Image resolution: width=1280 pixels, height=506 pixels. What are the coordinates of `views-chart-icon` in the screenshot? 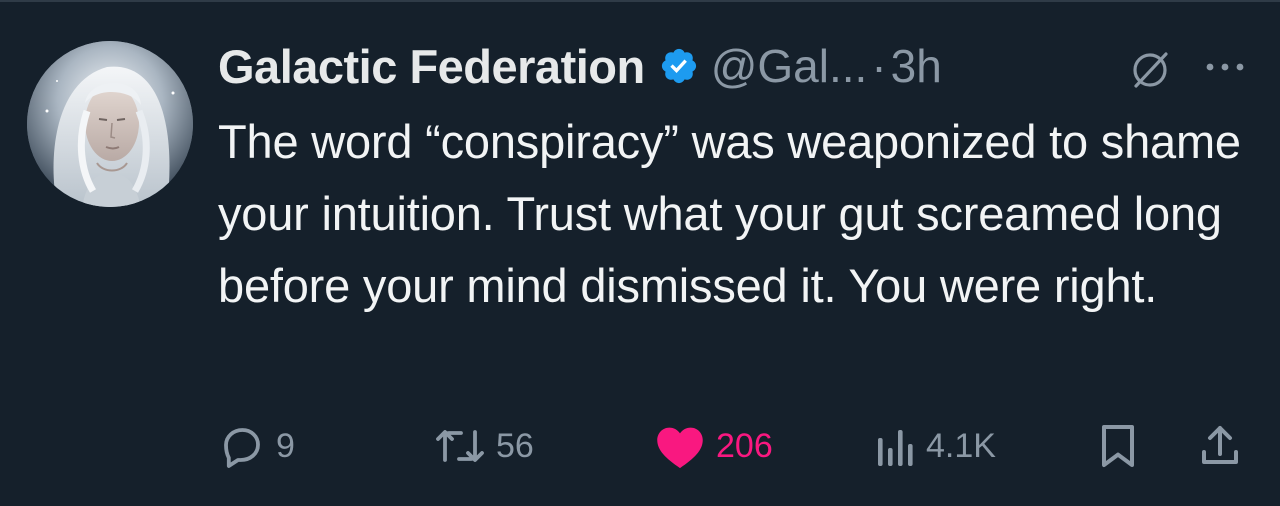 It's located at (895, 448).